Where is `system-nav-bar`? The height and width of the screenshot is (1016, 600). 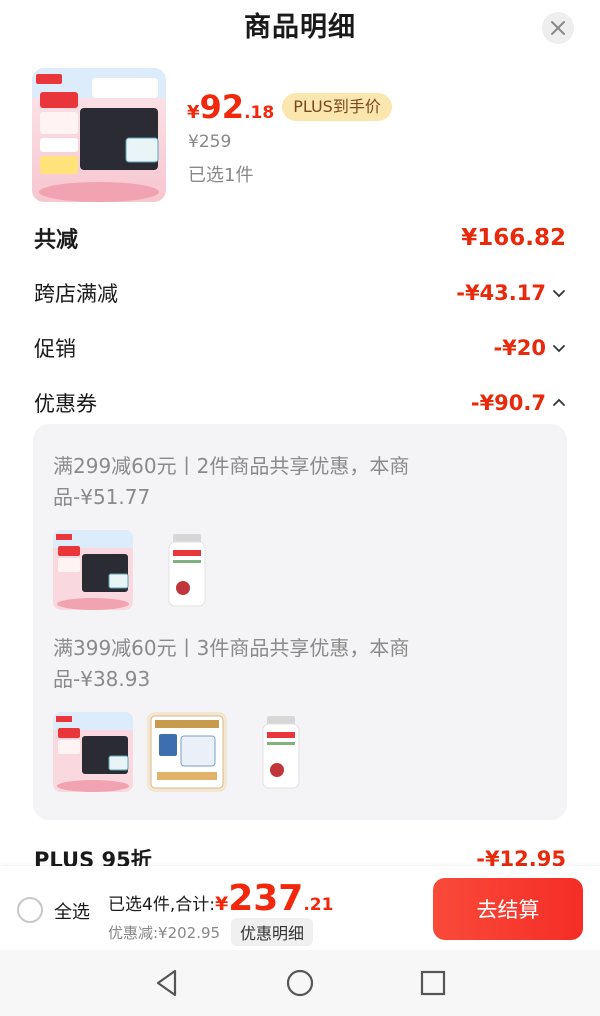
system-nav-bar is located at coordinates (300, 983).